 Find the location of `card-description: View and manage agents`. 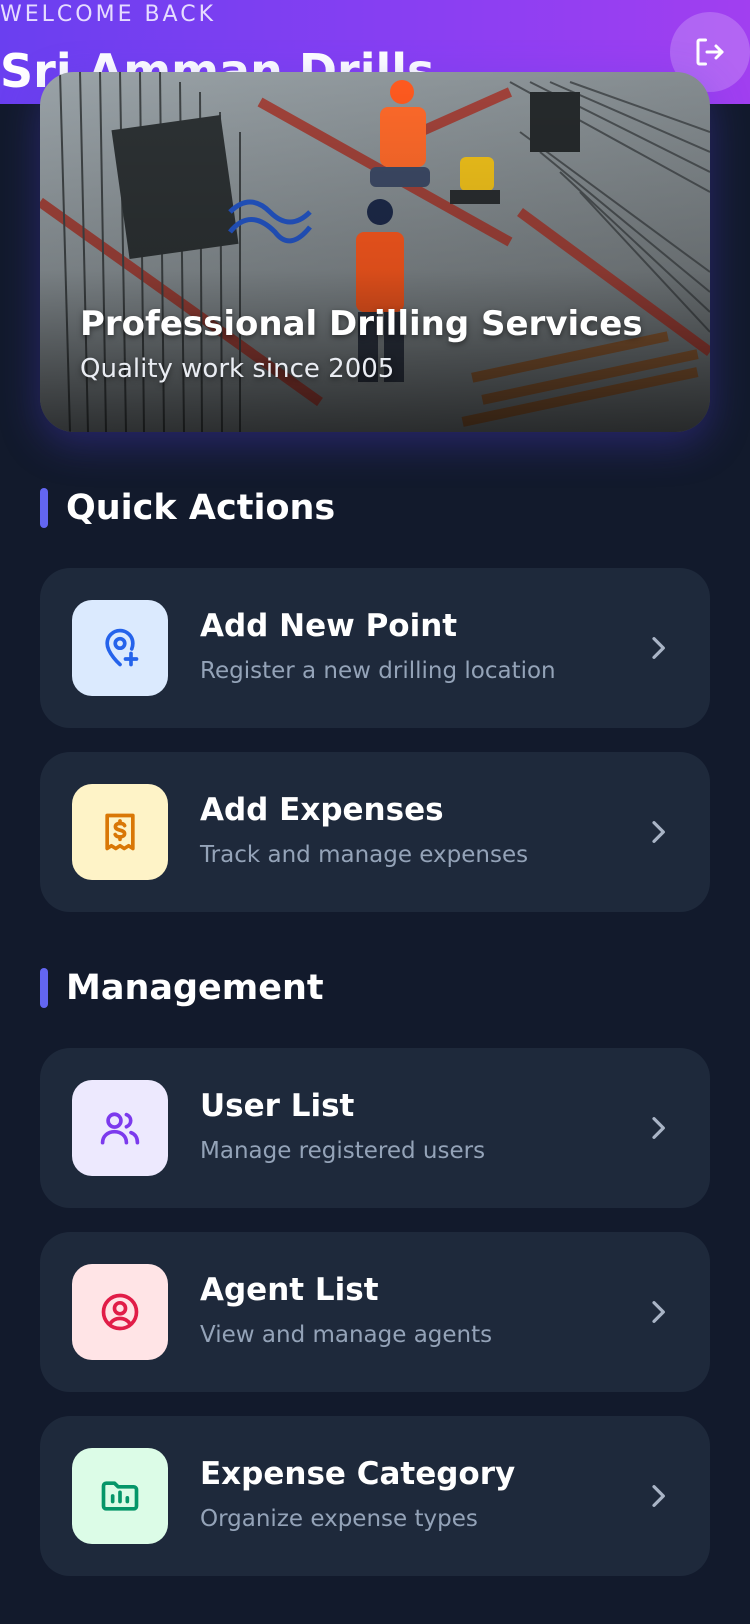

card-description: View and manage agents is located at coordinates (346, 1335).